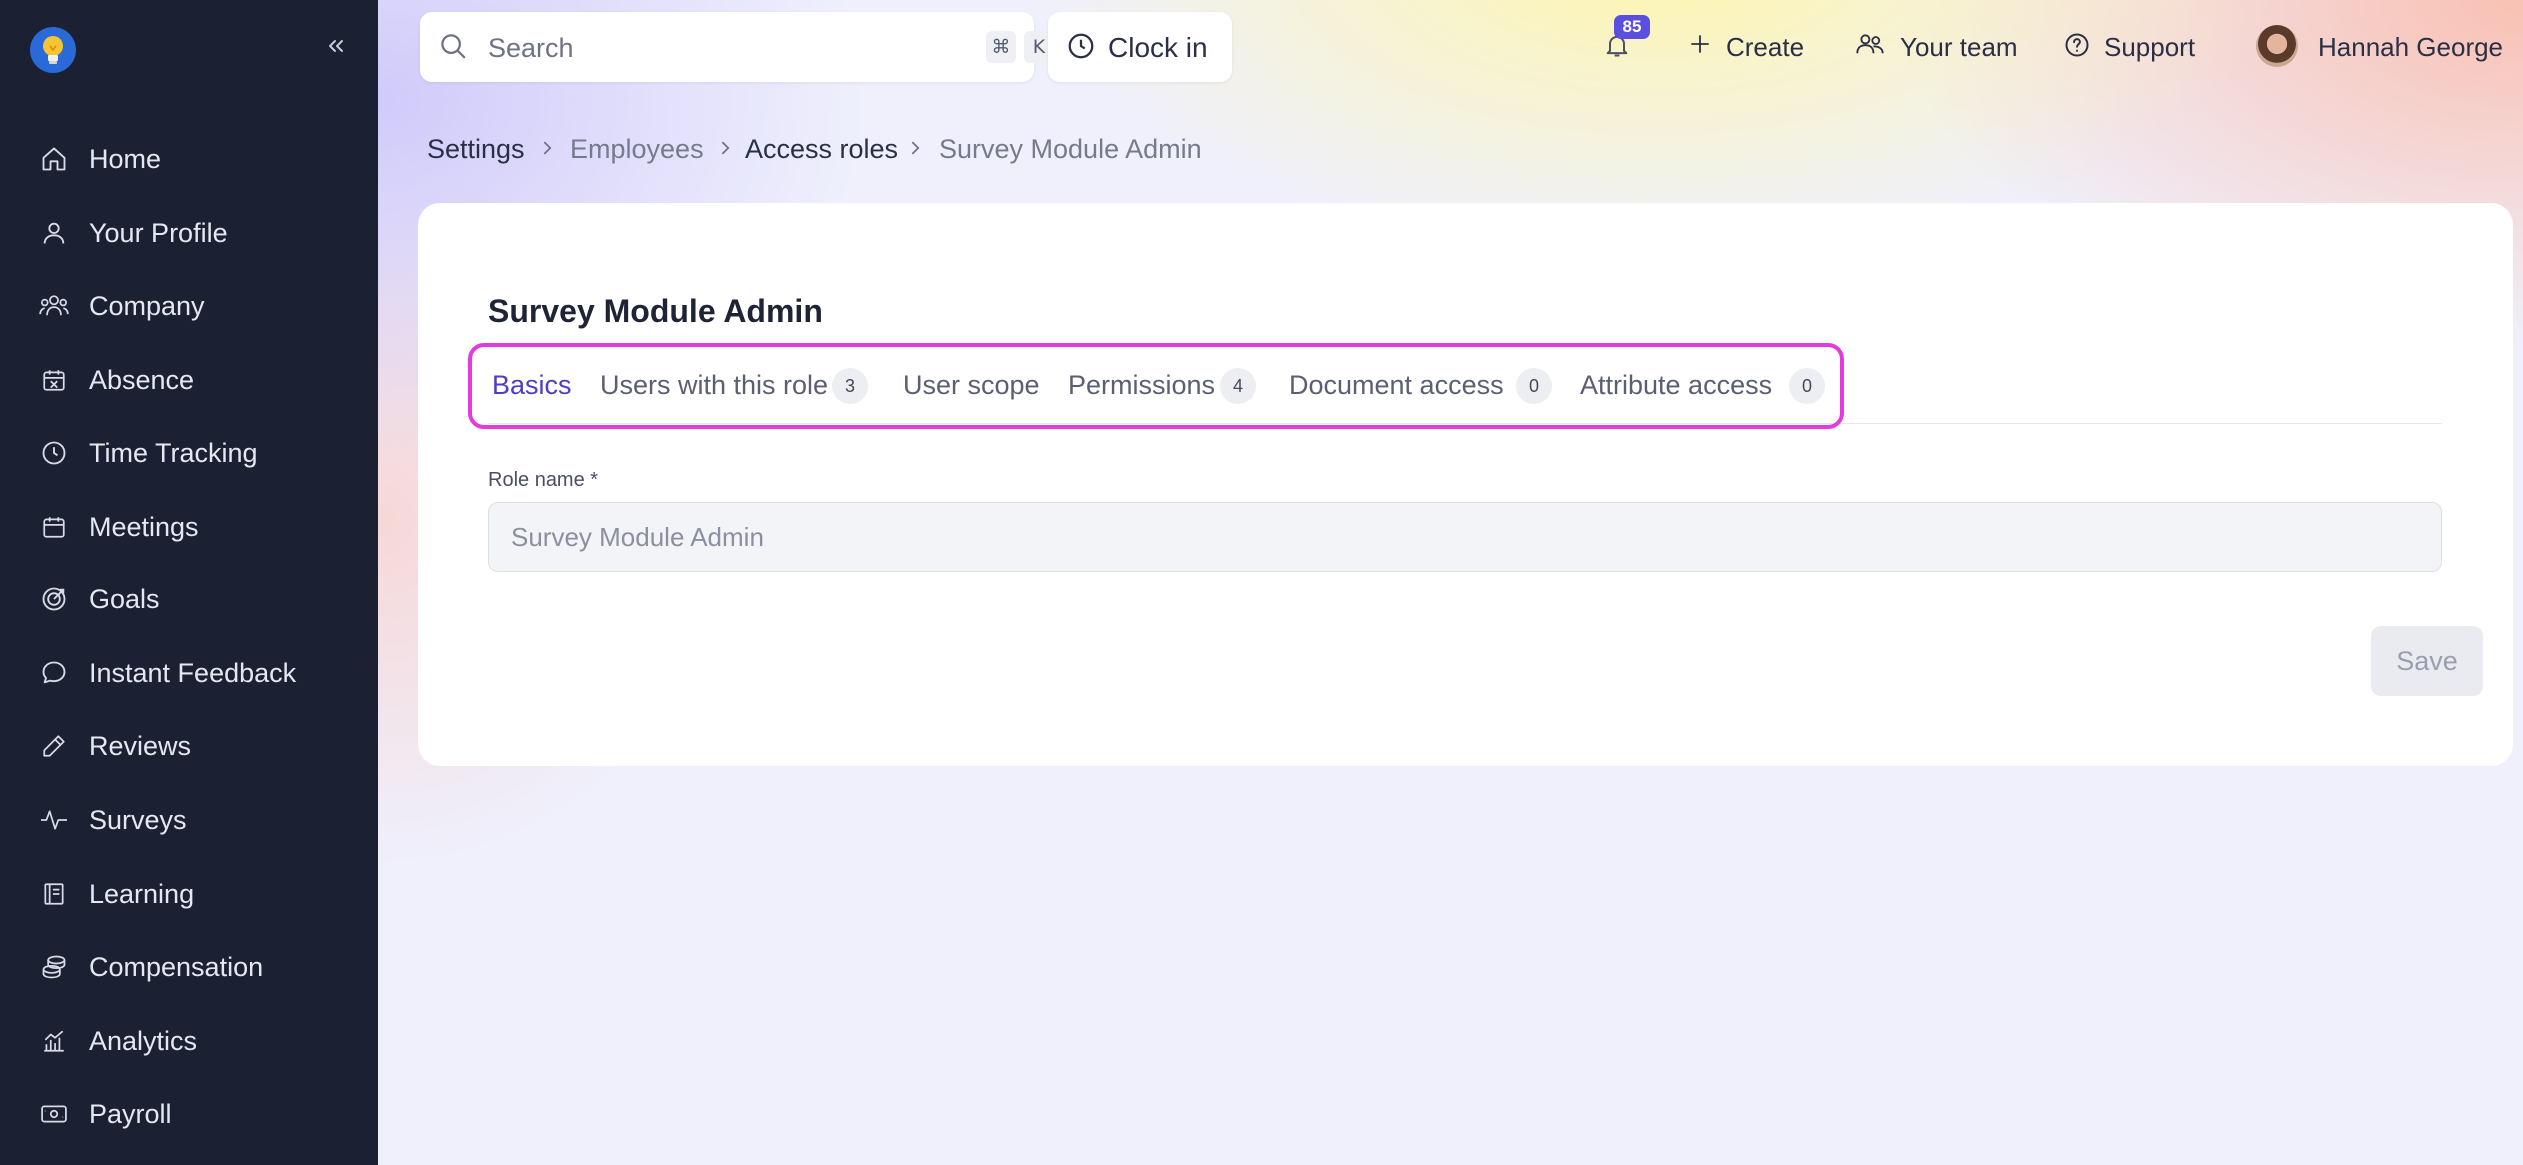 The width and height of the screenshot is (2523, 1165). Describe the element at coordinates (189, 158) in the screenshot. I see `sidebar-item-home: Home` at that location.